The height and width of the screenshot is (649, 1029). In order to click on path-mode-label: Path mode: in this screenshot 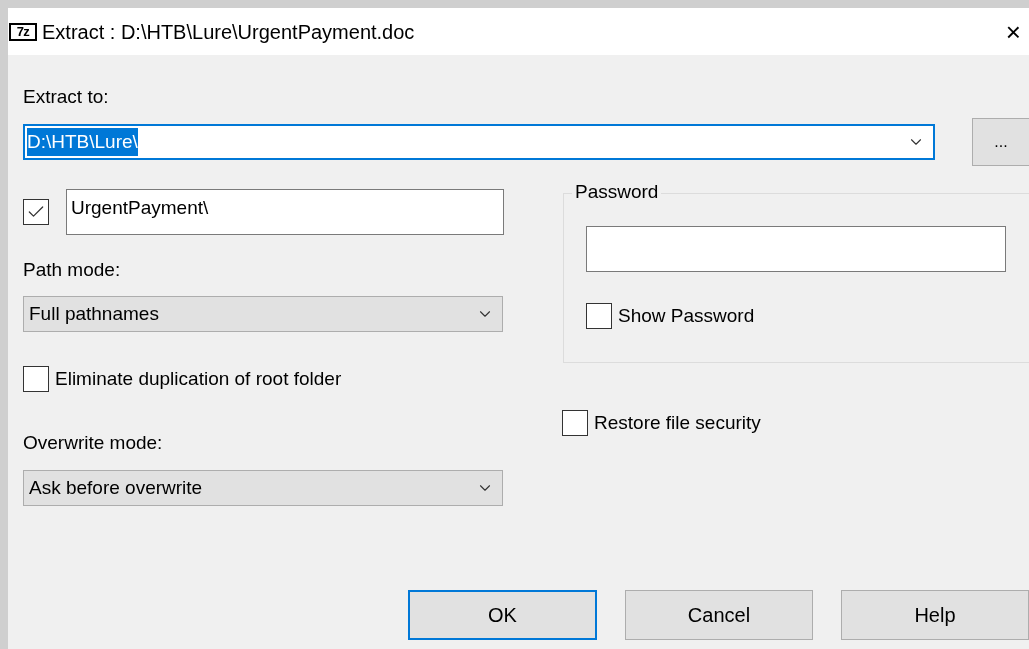, I will do `click(72, 270)`.